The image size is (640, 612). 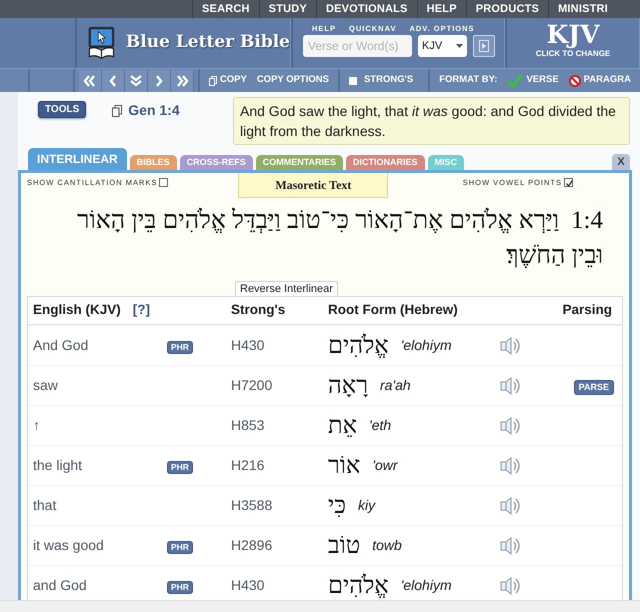 What do you see at coordinates (574, 80) in the screenshot?
I see `prohibited-icon` at bounding box center [574, 80].